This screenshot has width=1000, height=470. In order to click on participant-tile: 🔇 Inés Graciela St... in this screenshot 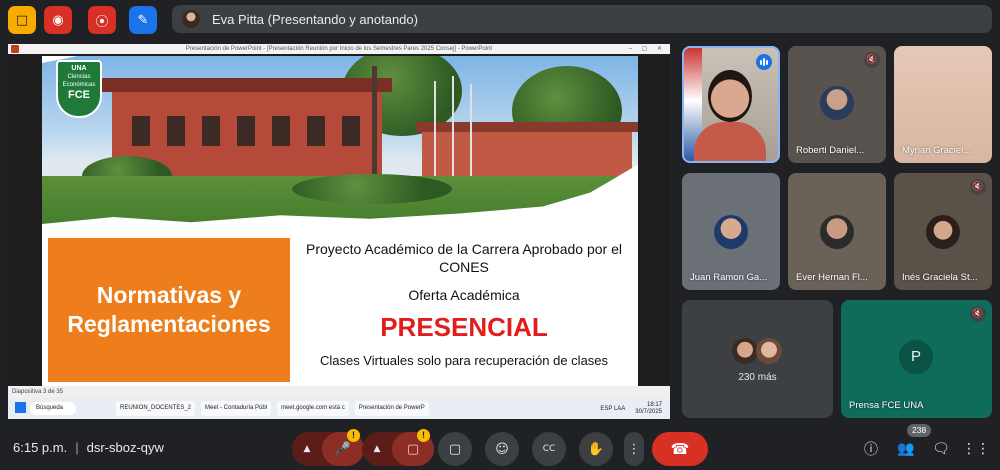, I will do `click(943, 231)`.